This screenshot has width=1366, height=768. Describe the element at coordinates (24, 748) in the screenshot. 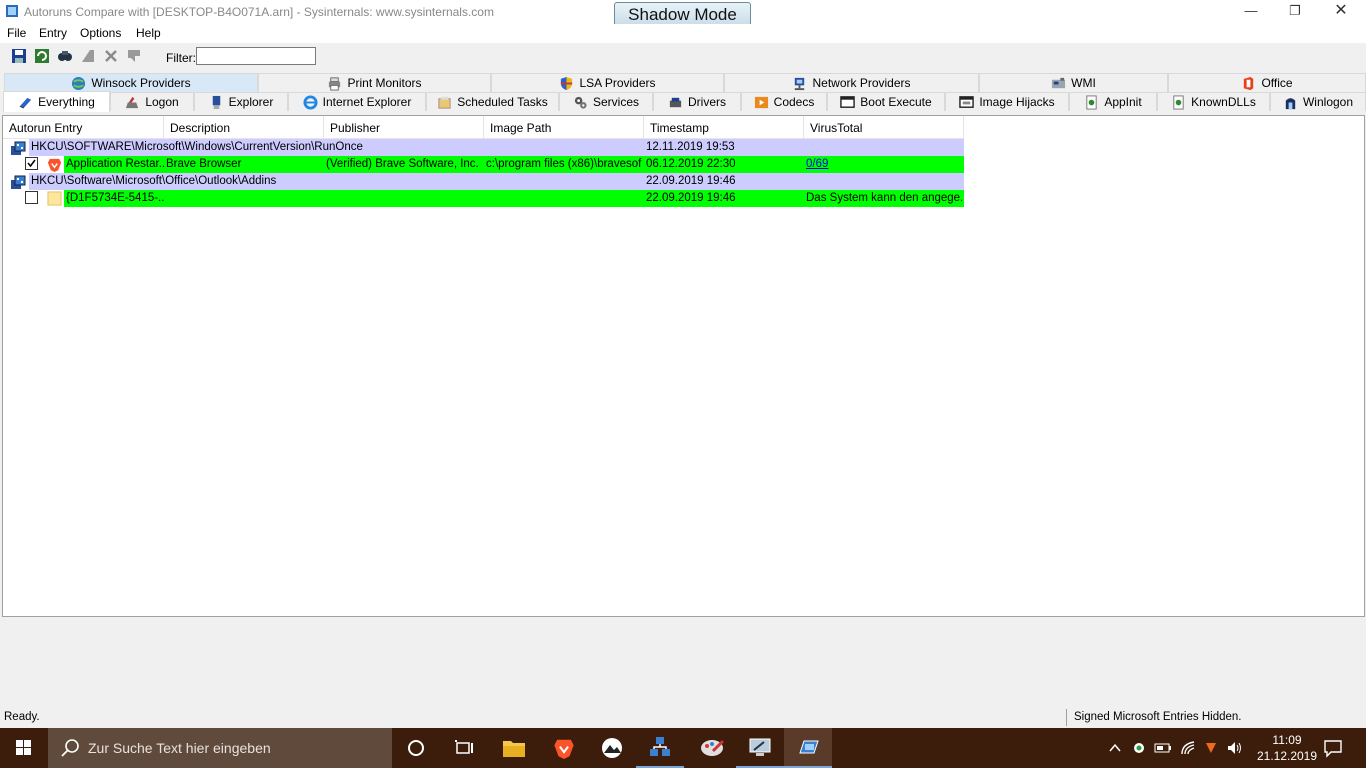

I see `start-button` at that location.